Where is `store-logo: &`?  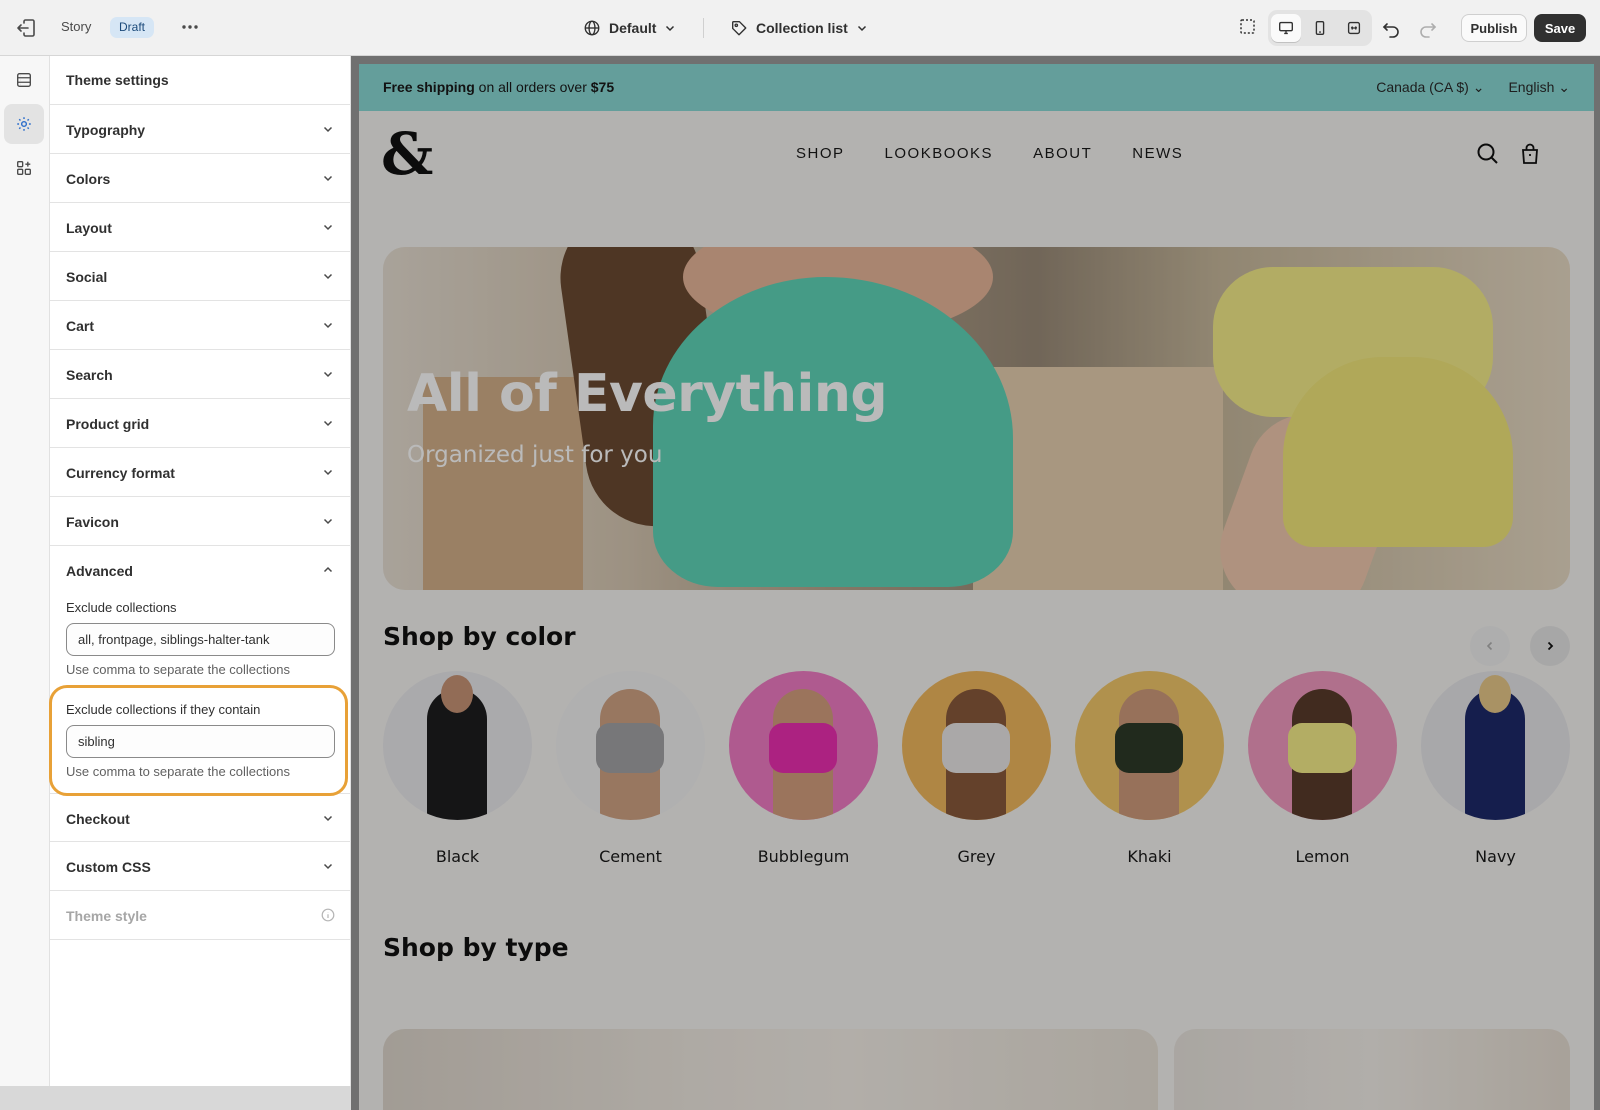
store-logo: & is located at coordinates (407, 154).